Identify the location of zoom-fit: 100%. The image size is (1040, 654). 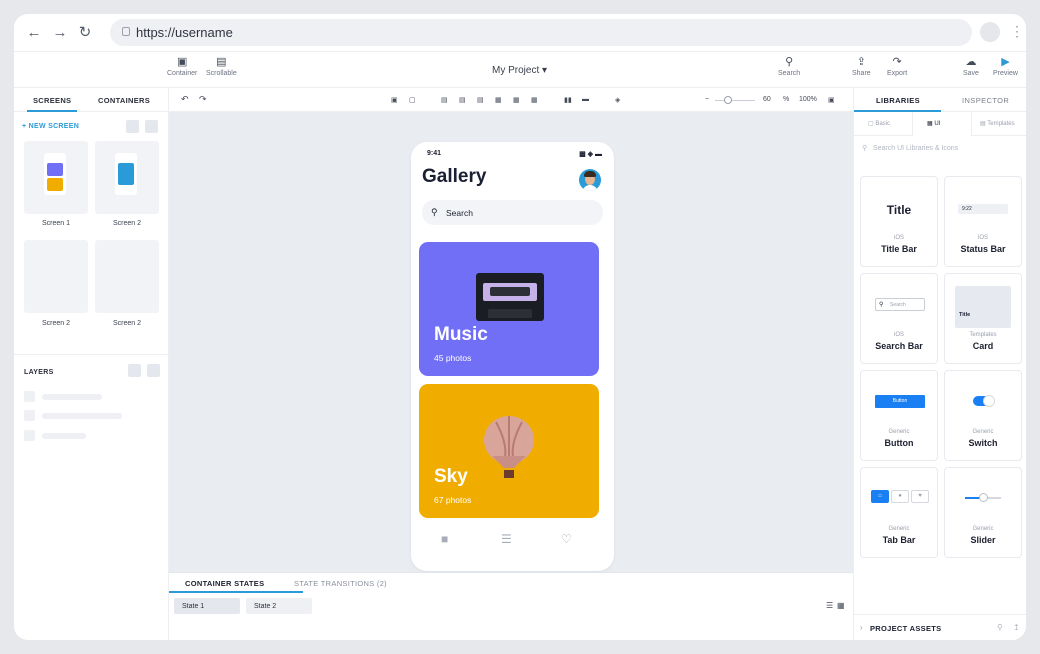
(808, 99).